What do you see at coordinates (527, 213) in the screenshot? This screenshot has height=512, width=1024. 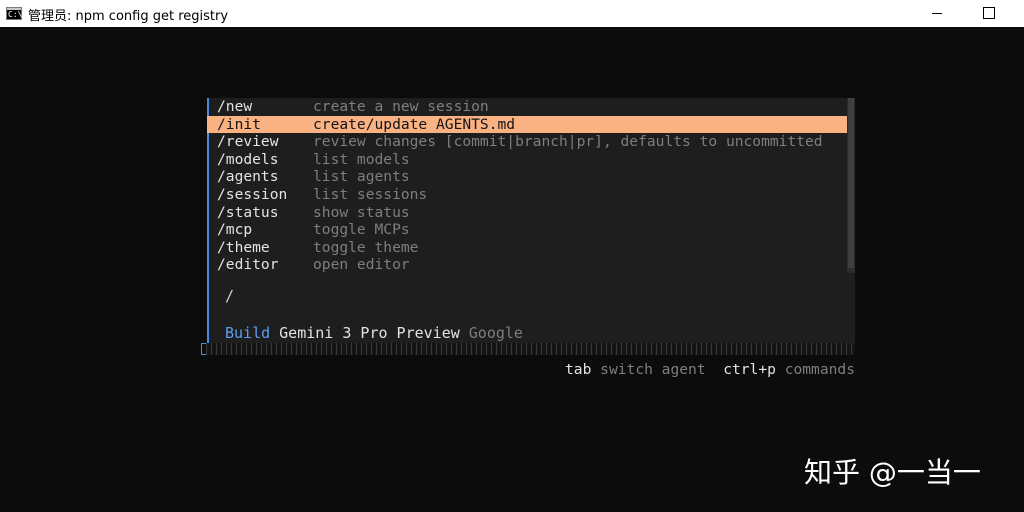 I see `menu-item-status: /status show status` at bounding box center [527, 213].